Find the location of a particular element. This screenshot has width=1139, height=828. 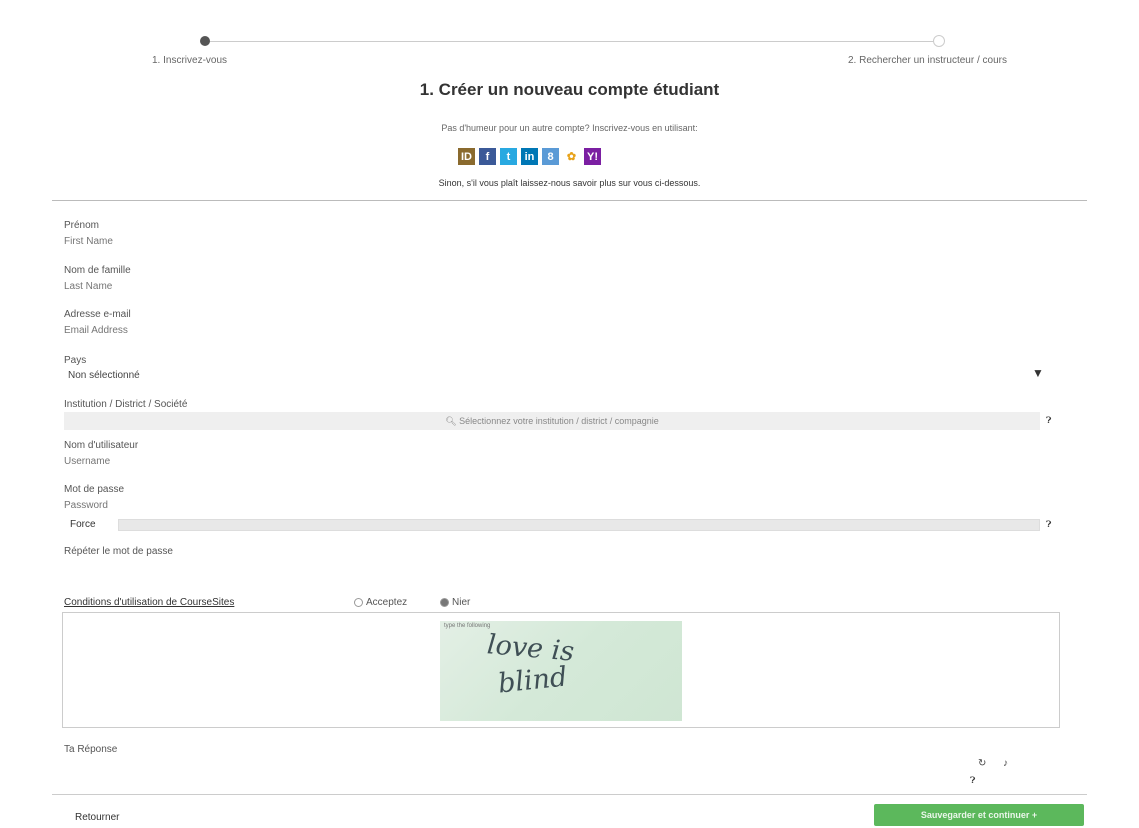

openid-icon: ID is located at coordinates (466, 156).